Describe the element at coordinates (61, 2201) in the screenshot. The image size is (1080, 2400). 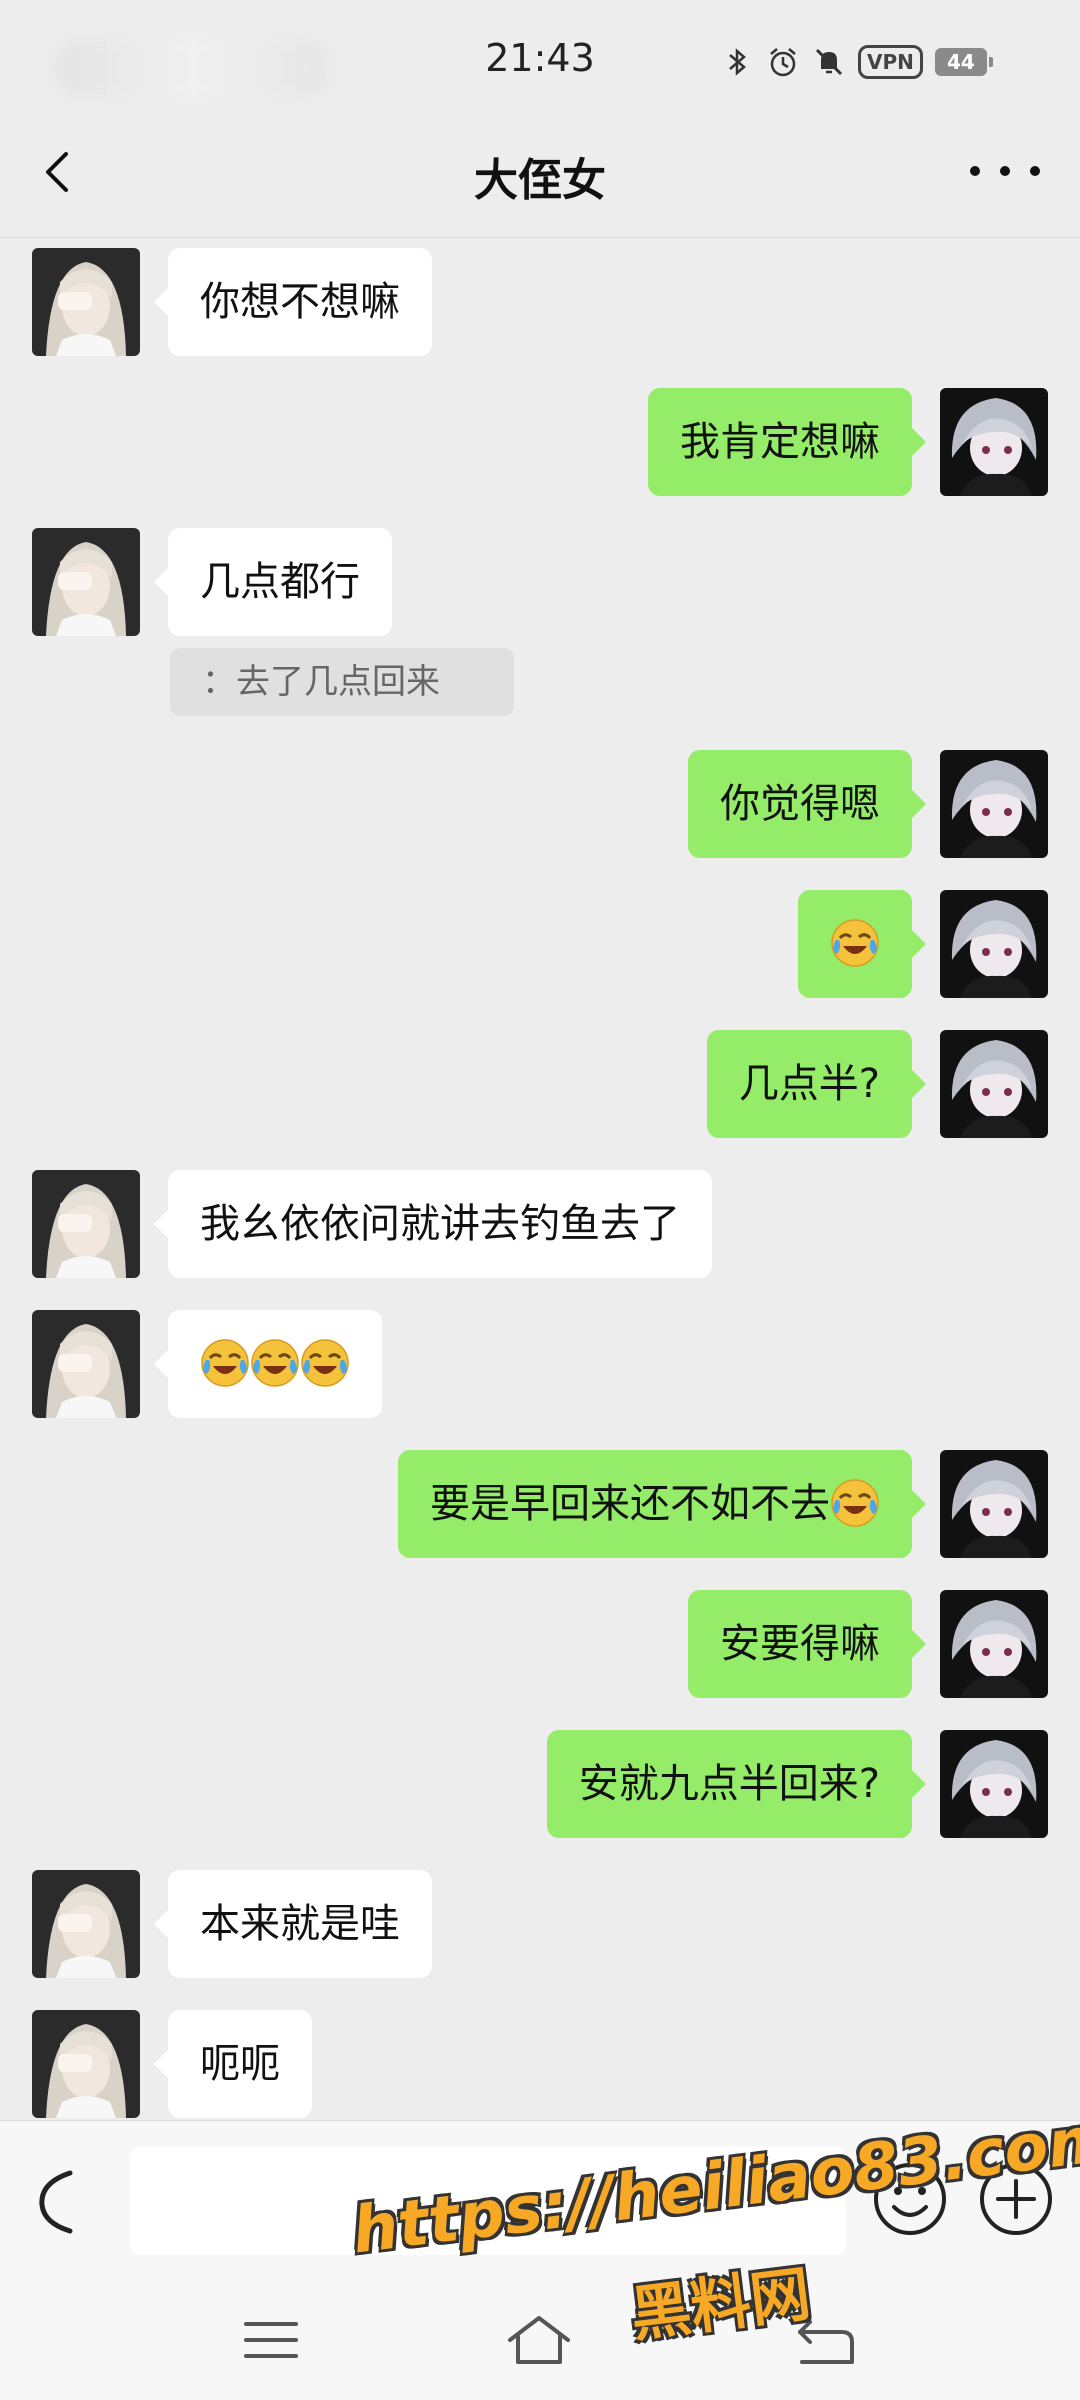
I see `voice-icon` at that location.